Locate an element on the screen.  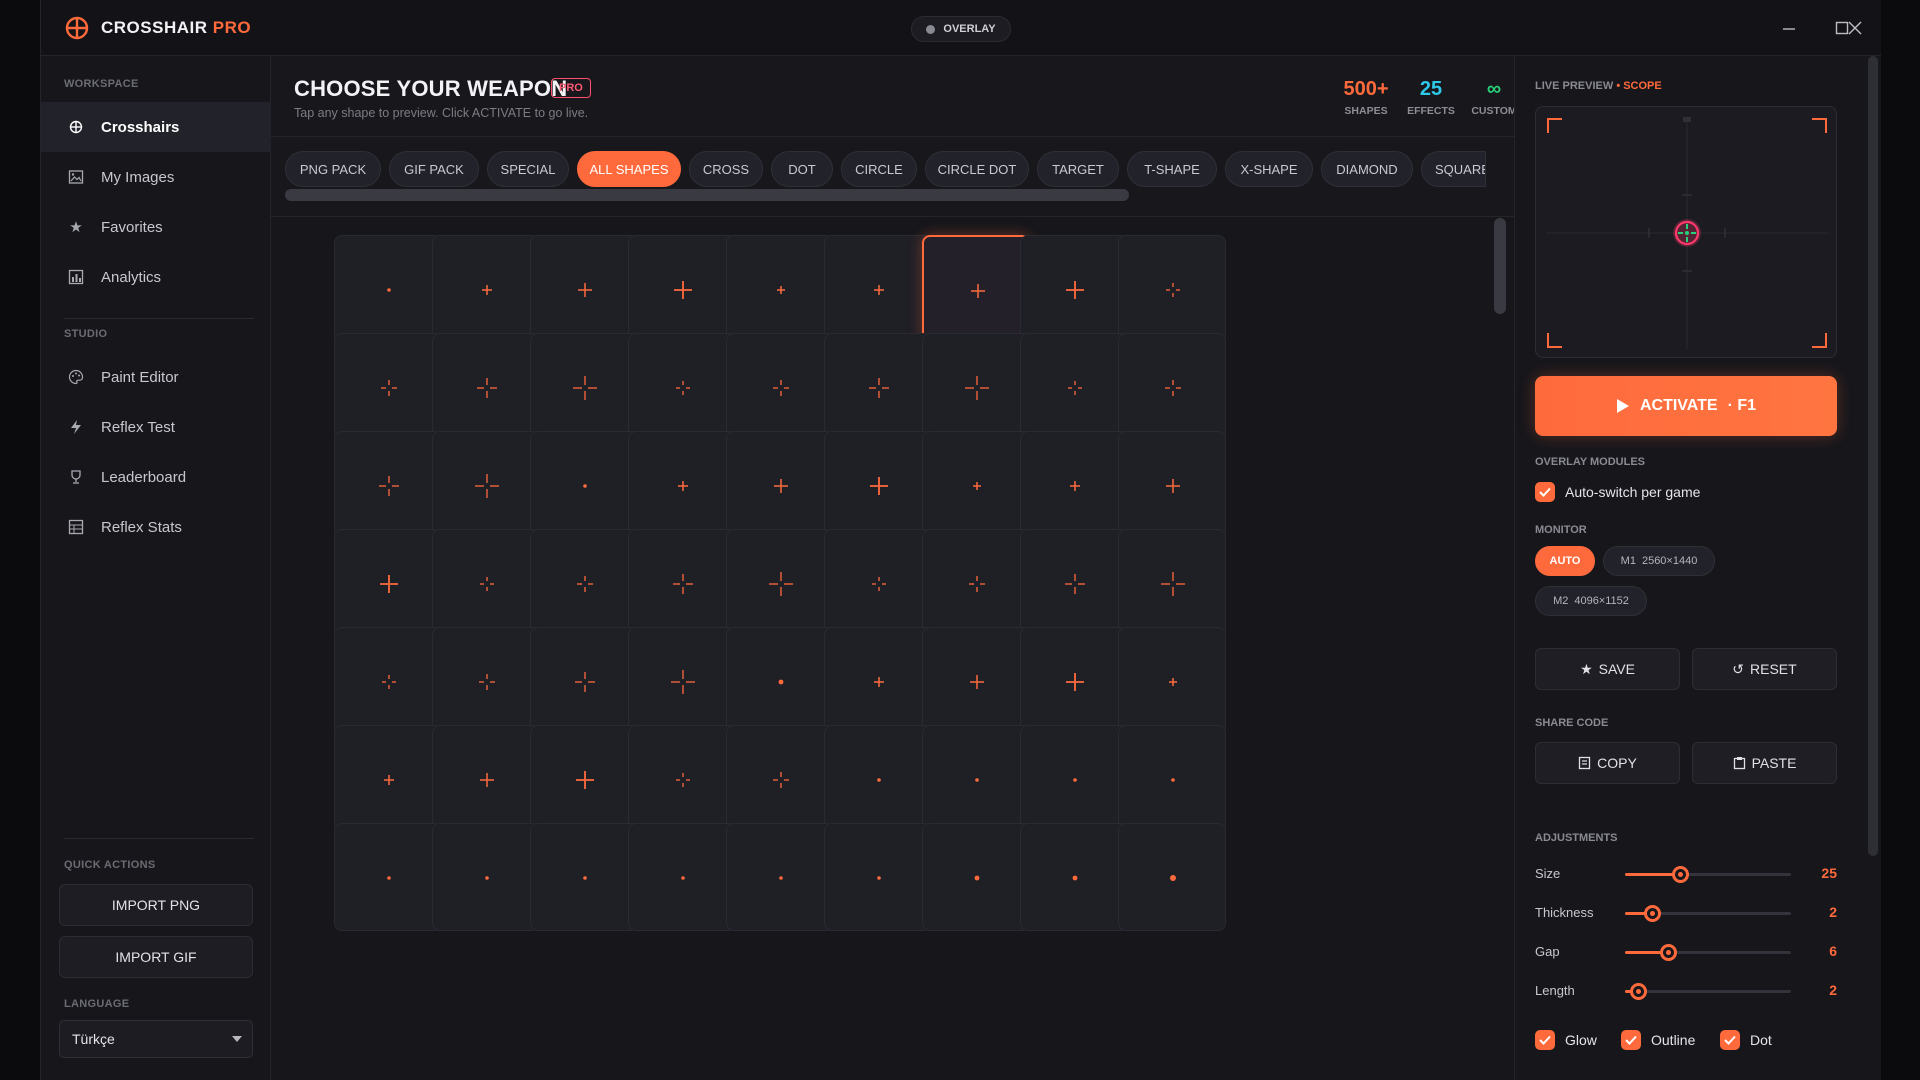
paste-button: PASTE is located at coordinates (1764, 763).